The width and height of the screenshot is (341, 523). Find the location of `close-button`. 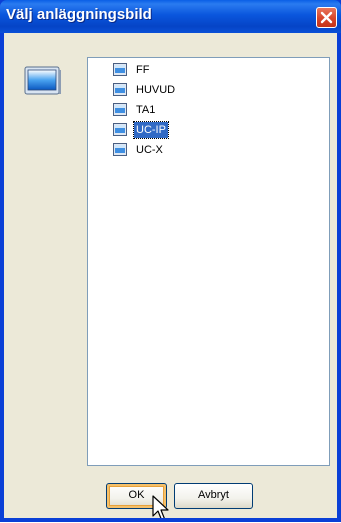

close-button is located at coordinates (326, 17).